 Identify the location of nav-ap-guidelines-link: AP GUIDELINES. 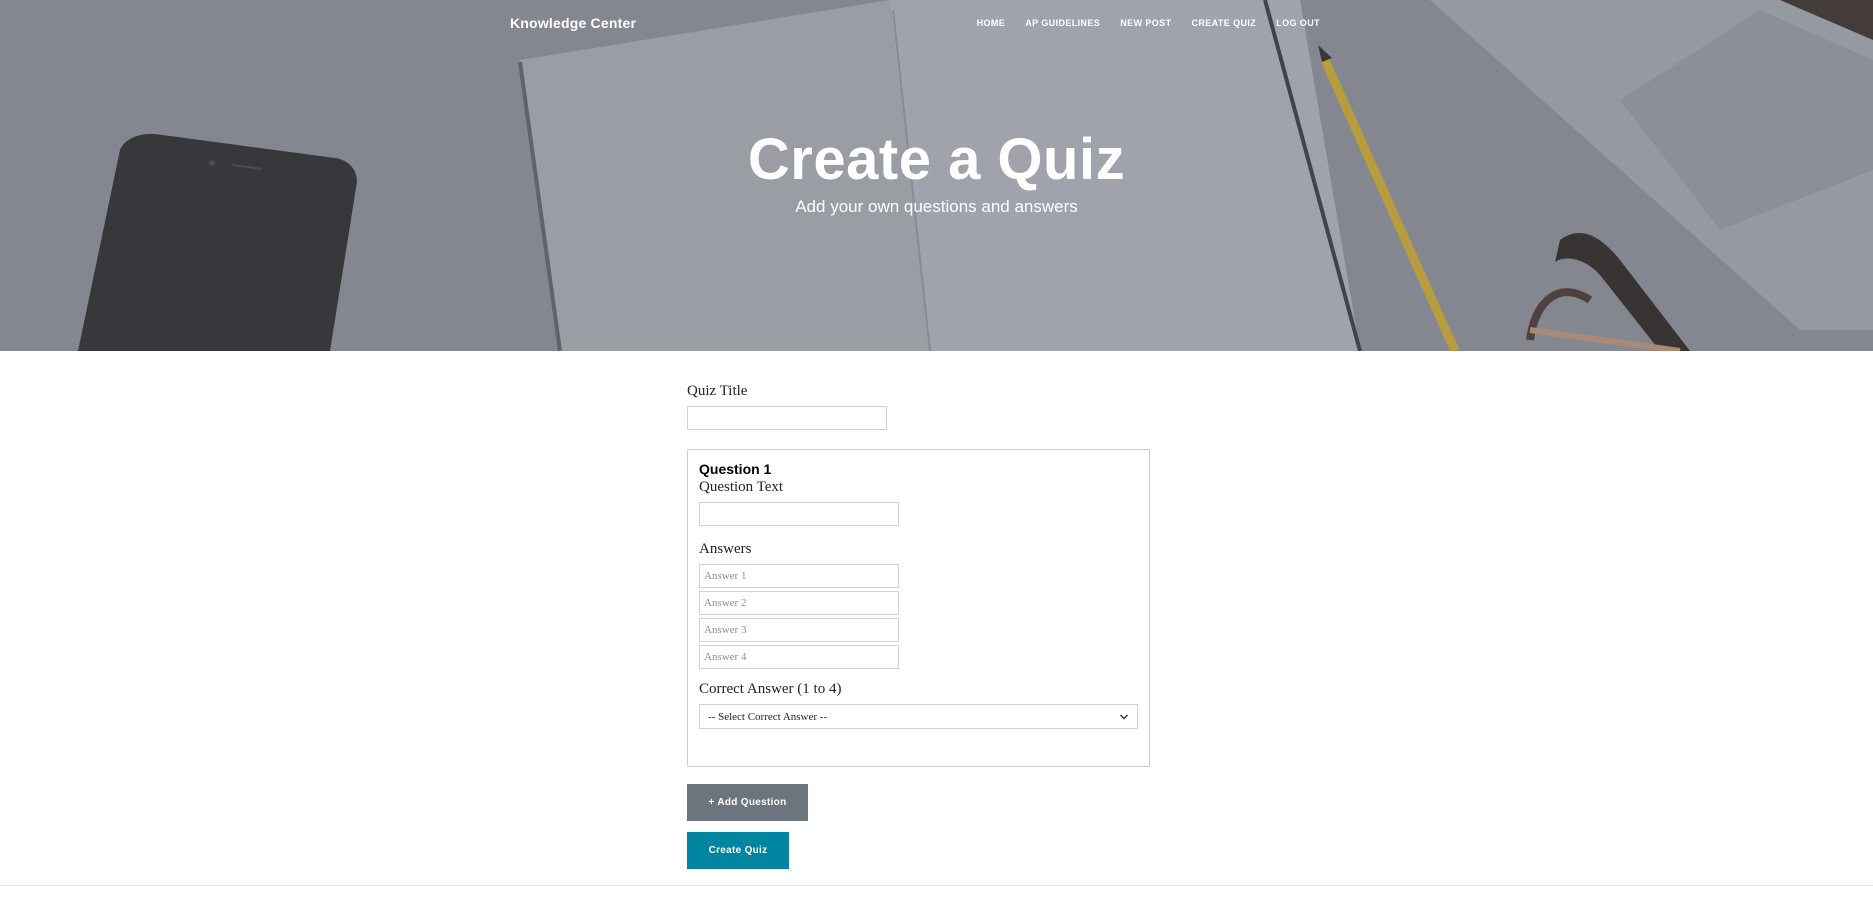
(1062, 23).